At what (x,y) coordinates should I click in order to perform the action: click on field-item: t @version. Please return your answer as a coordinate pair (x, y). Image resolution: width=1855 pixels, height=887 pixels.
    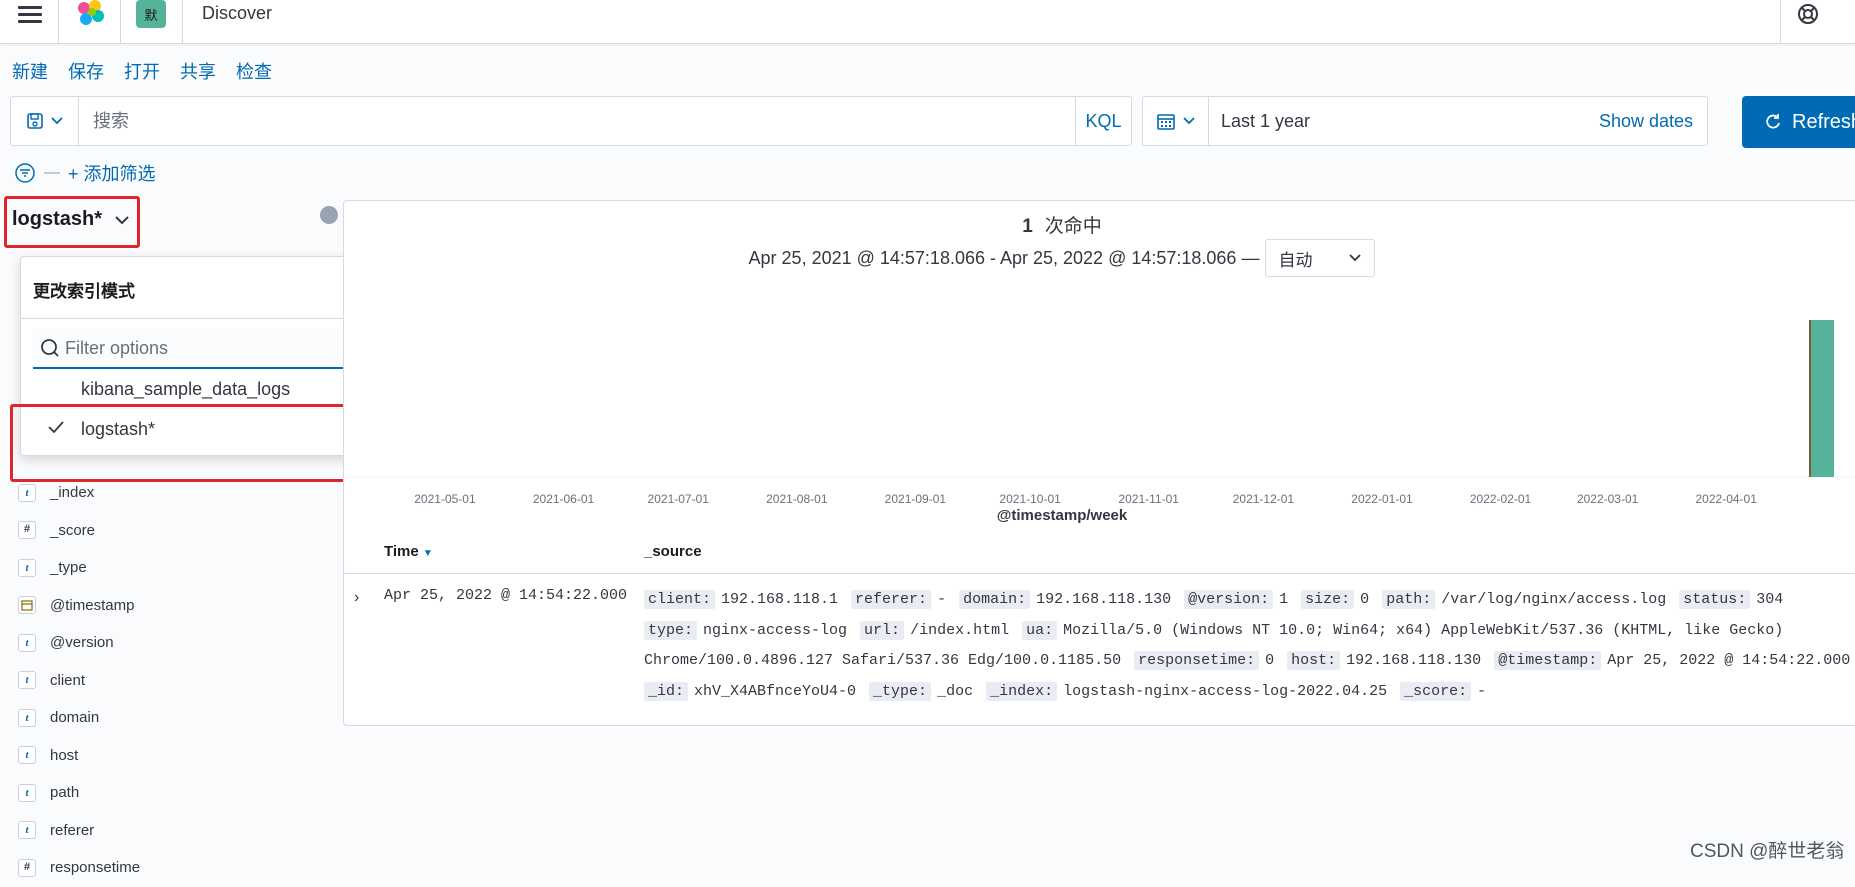
    Looking at the image, I should click on (79, 643).